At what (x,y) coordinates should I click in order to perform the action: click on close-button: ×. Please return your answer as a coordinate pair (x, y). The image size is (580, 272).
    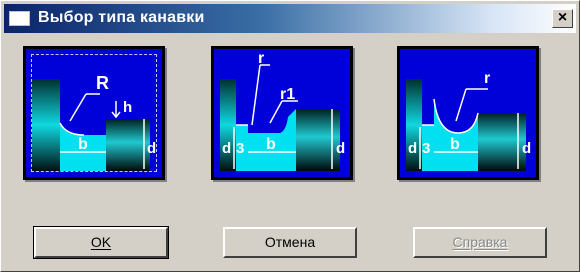
    Looking at the image, I should click on (562, 18).